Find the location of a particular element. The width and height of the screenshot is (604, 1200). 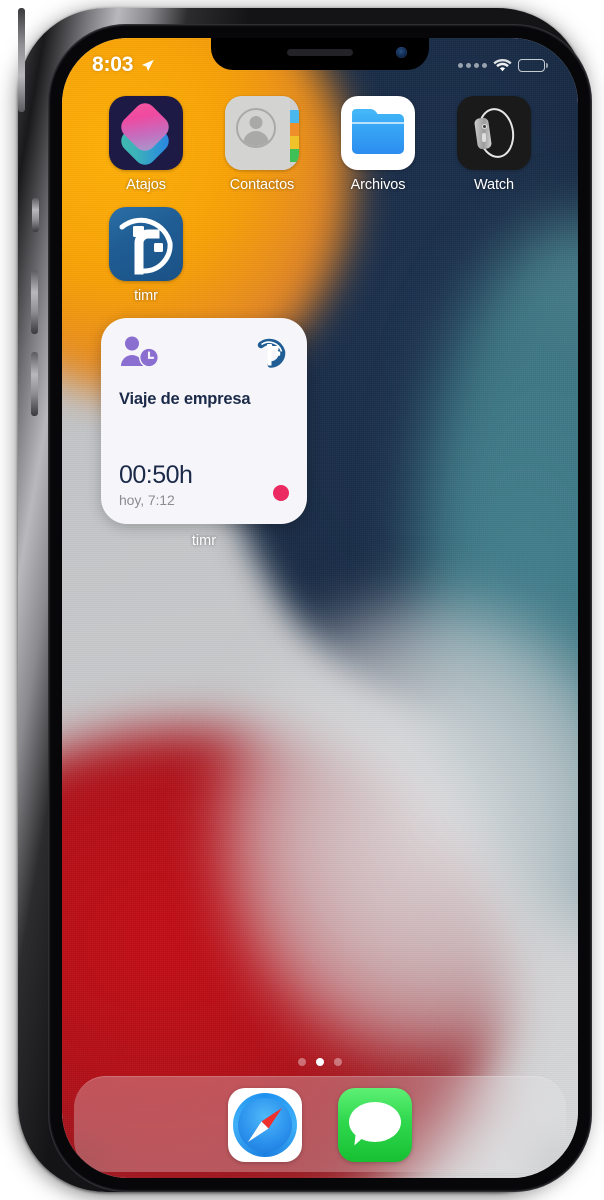

shortcuts-icon is located at coordinates (146, 133).